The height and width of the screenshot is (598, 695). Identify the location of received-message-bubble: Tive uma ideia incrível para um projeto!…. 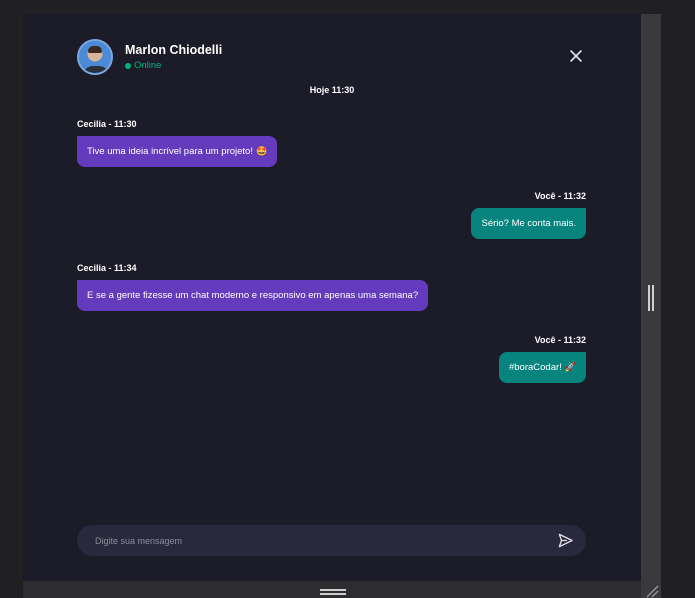
(177, 151).